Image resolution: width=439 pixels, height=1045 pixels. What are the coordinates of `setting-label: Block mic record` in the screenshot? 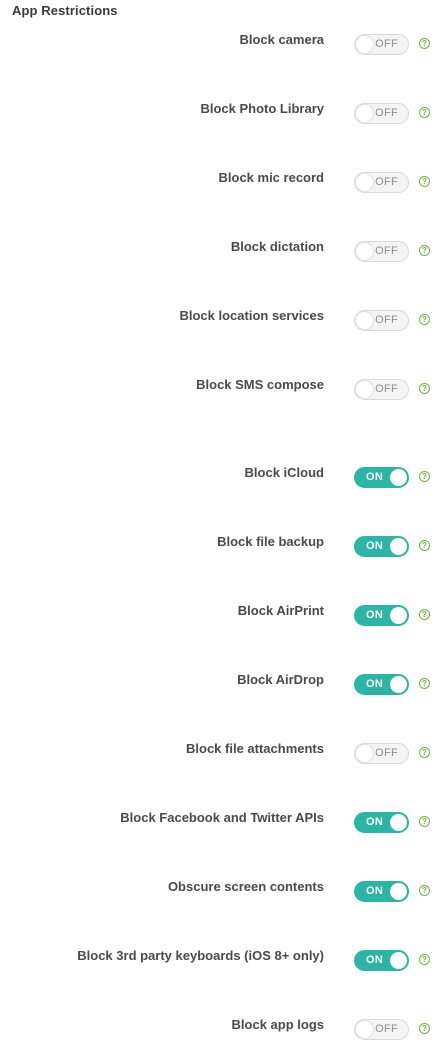 It's located at (271, 177).